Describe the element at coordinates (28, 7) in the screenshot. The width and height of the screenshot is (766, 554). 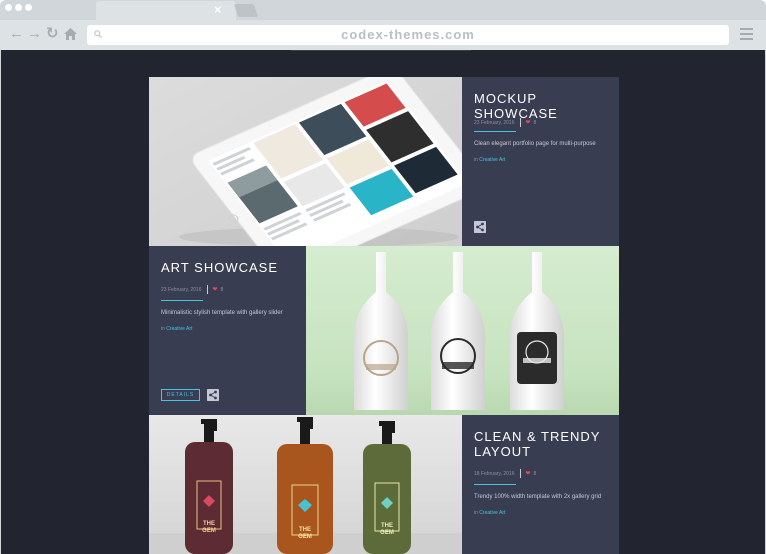
I see `window-maximize-dot` at that location.